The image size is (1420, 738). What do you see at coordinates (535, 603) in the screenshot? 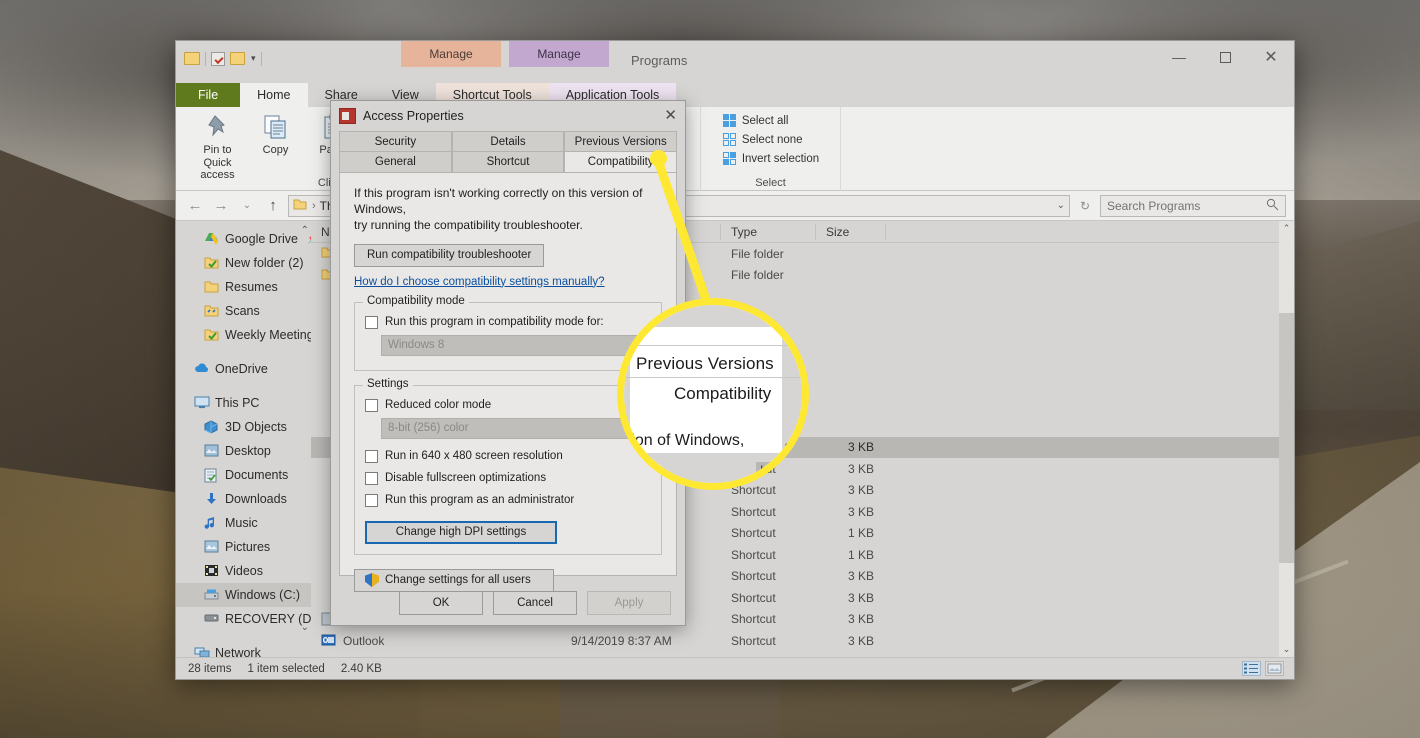
I see `cancel-button: Cancel` at bounding box center [535, 603].